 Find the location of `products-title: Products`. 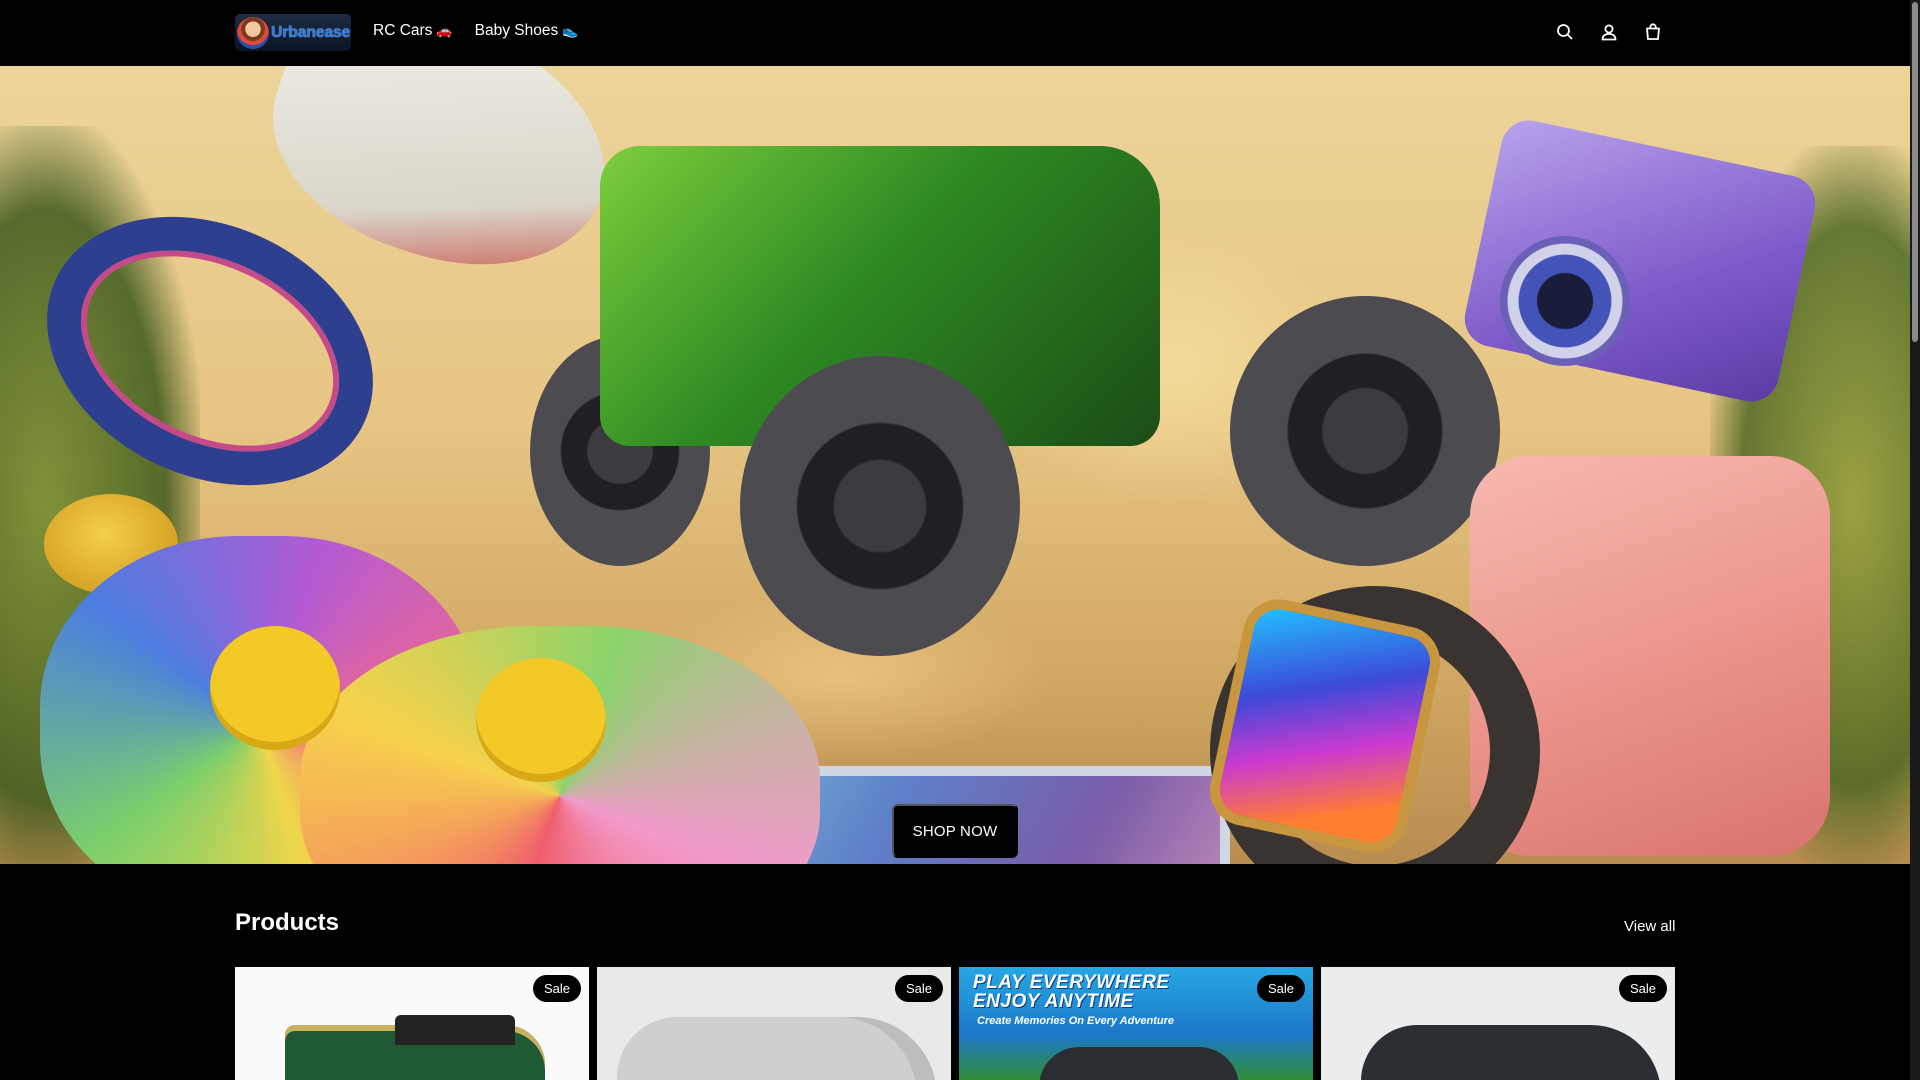

products-title: Products is located at coordinates (287, 922).